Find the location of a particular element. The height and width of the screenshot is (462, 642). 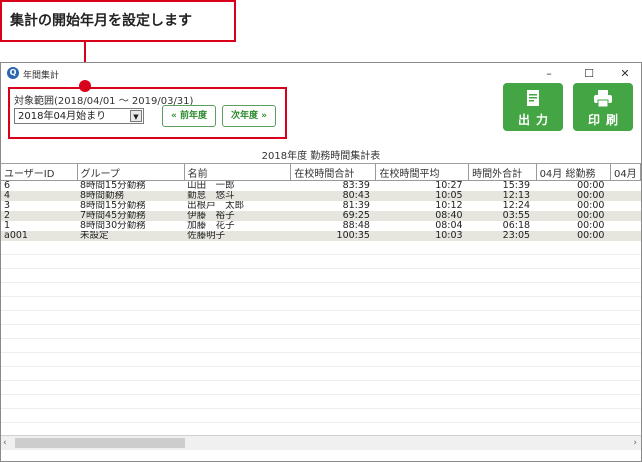

cell-average: 10:27 is located at coordinates (422, 185).